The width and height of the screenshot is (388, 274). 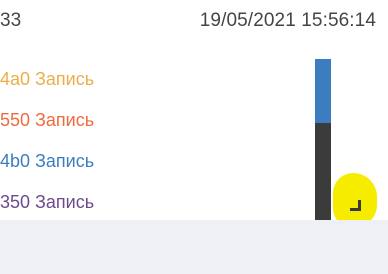 I want to click on scrollbar-thumb, so click(x=323, y=91).